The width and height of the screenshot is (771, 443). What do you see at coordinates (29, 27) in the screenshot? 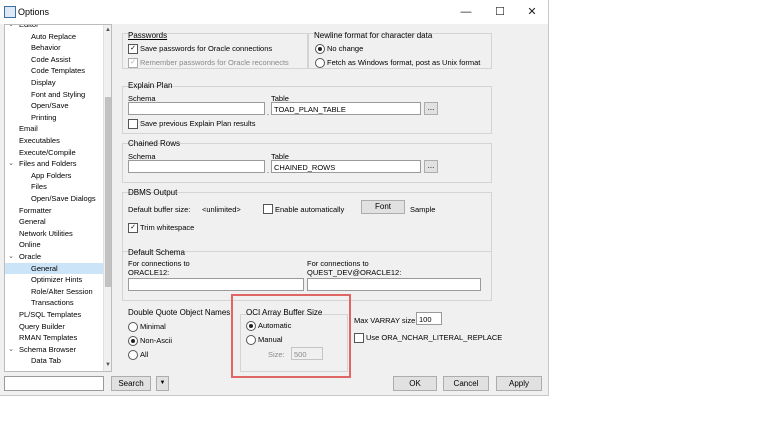
I see `tree-item-editor: Editor` at bounding box center [29, 27].